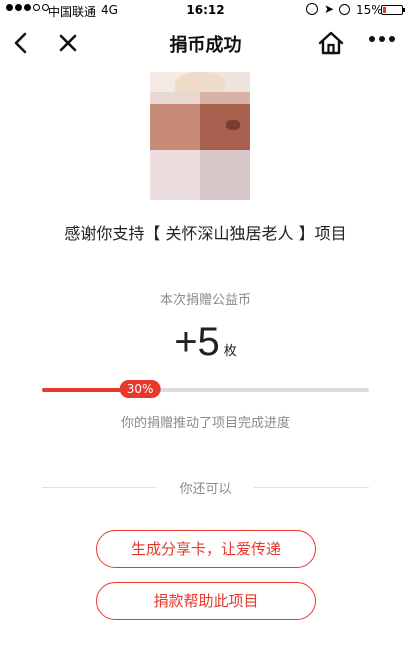 Image resolution: width=411 pixels, height=658 pixels. Describe the element at coordinates (205, 487) in the screenshot. I see `section-divider: 你还可以` at that location.